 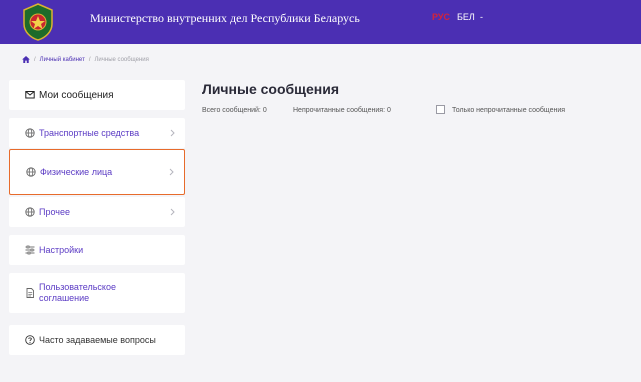 What do you see at coordinates (38, 22) in the screenshot?
I see `coat-of-arms-logo` at bounding box center [38, 22].